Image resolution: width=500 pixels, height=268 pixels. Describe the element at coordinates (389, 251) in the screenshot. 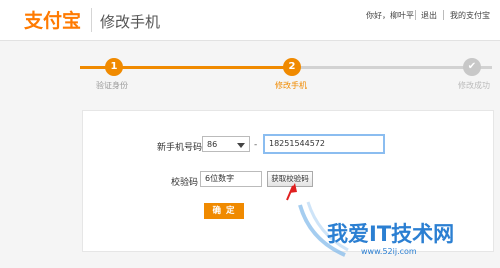

I see `watermark-url: www.52ij.com` at that location.